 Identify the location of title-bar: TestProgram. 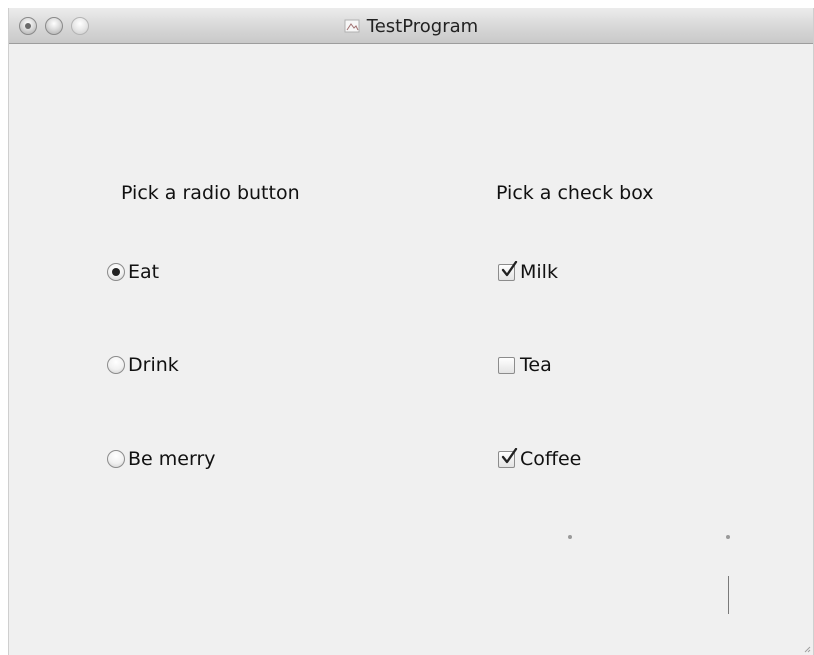
(411, 26).